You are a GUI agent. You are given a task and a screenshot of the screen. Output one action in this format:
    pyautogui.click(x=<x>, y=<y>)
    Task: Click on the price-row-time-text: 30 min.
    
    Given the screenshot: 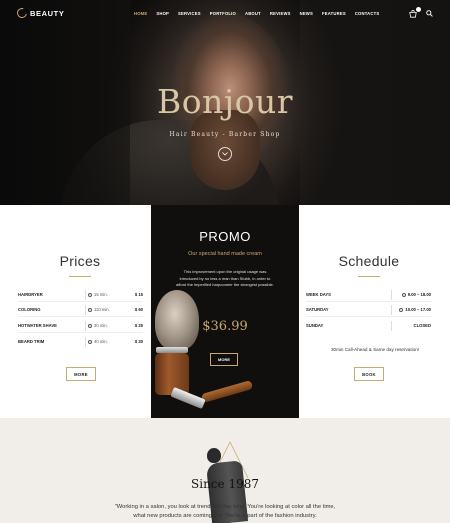 What is the action you would take?
    pyautogui.click(x=101, y=325)
    